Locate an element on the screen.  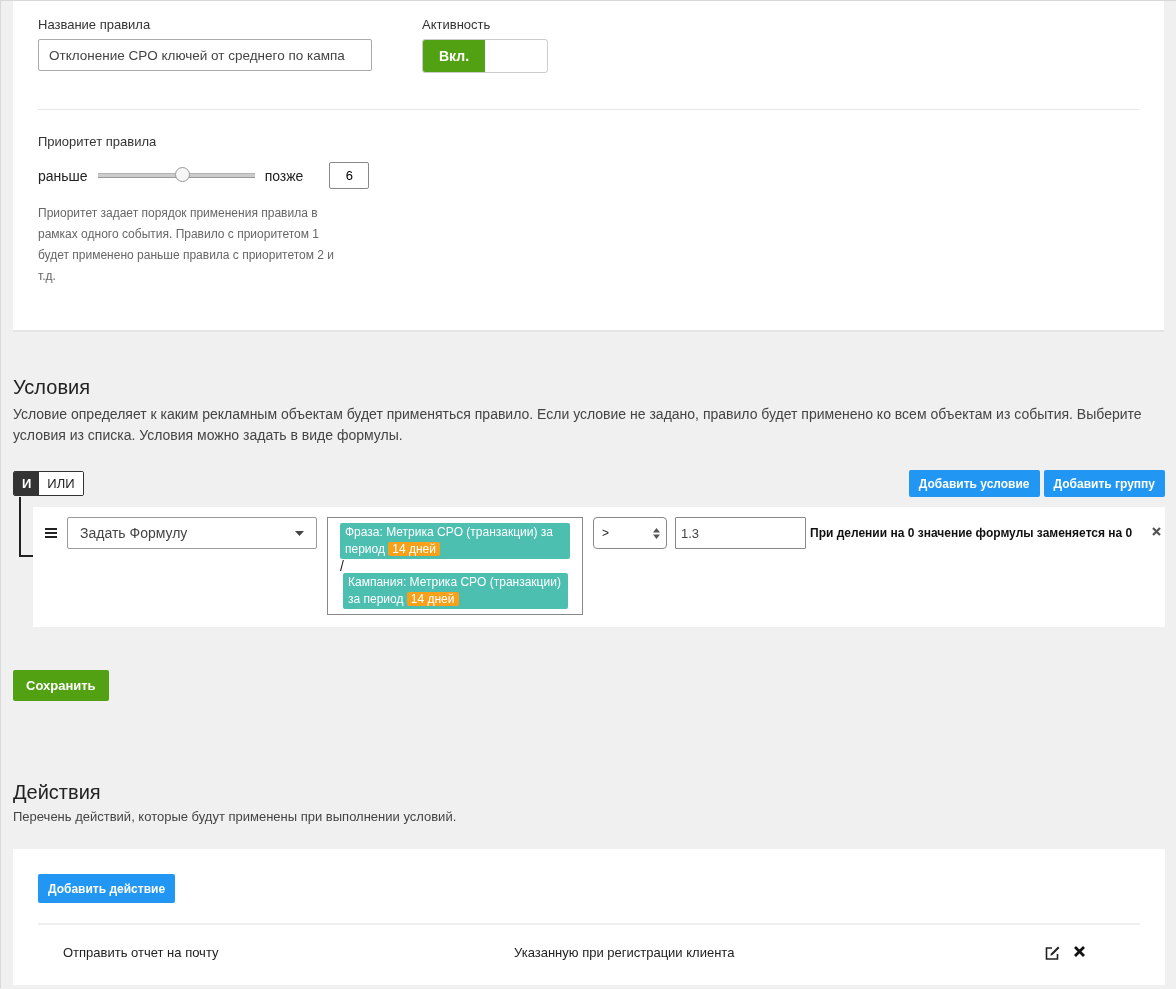
help-text: Приоритет задает порядок применения правила в рамках одного события. Правило с приоритетом 1 будет применено раньше правила с приоритетом 2 и т.д. is located at coordinates (187, 245).